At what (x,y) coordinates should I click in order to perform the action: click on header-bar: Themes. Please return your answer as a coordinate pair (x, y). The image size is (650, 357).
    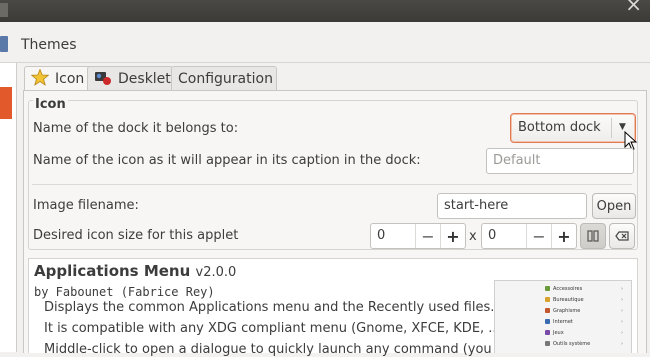
    Looking at the image, I should click on (325, 44).